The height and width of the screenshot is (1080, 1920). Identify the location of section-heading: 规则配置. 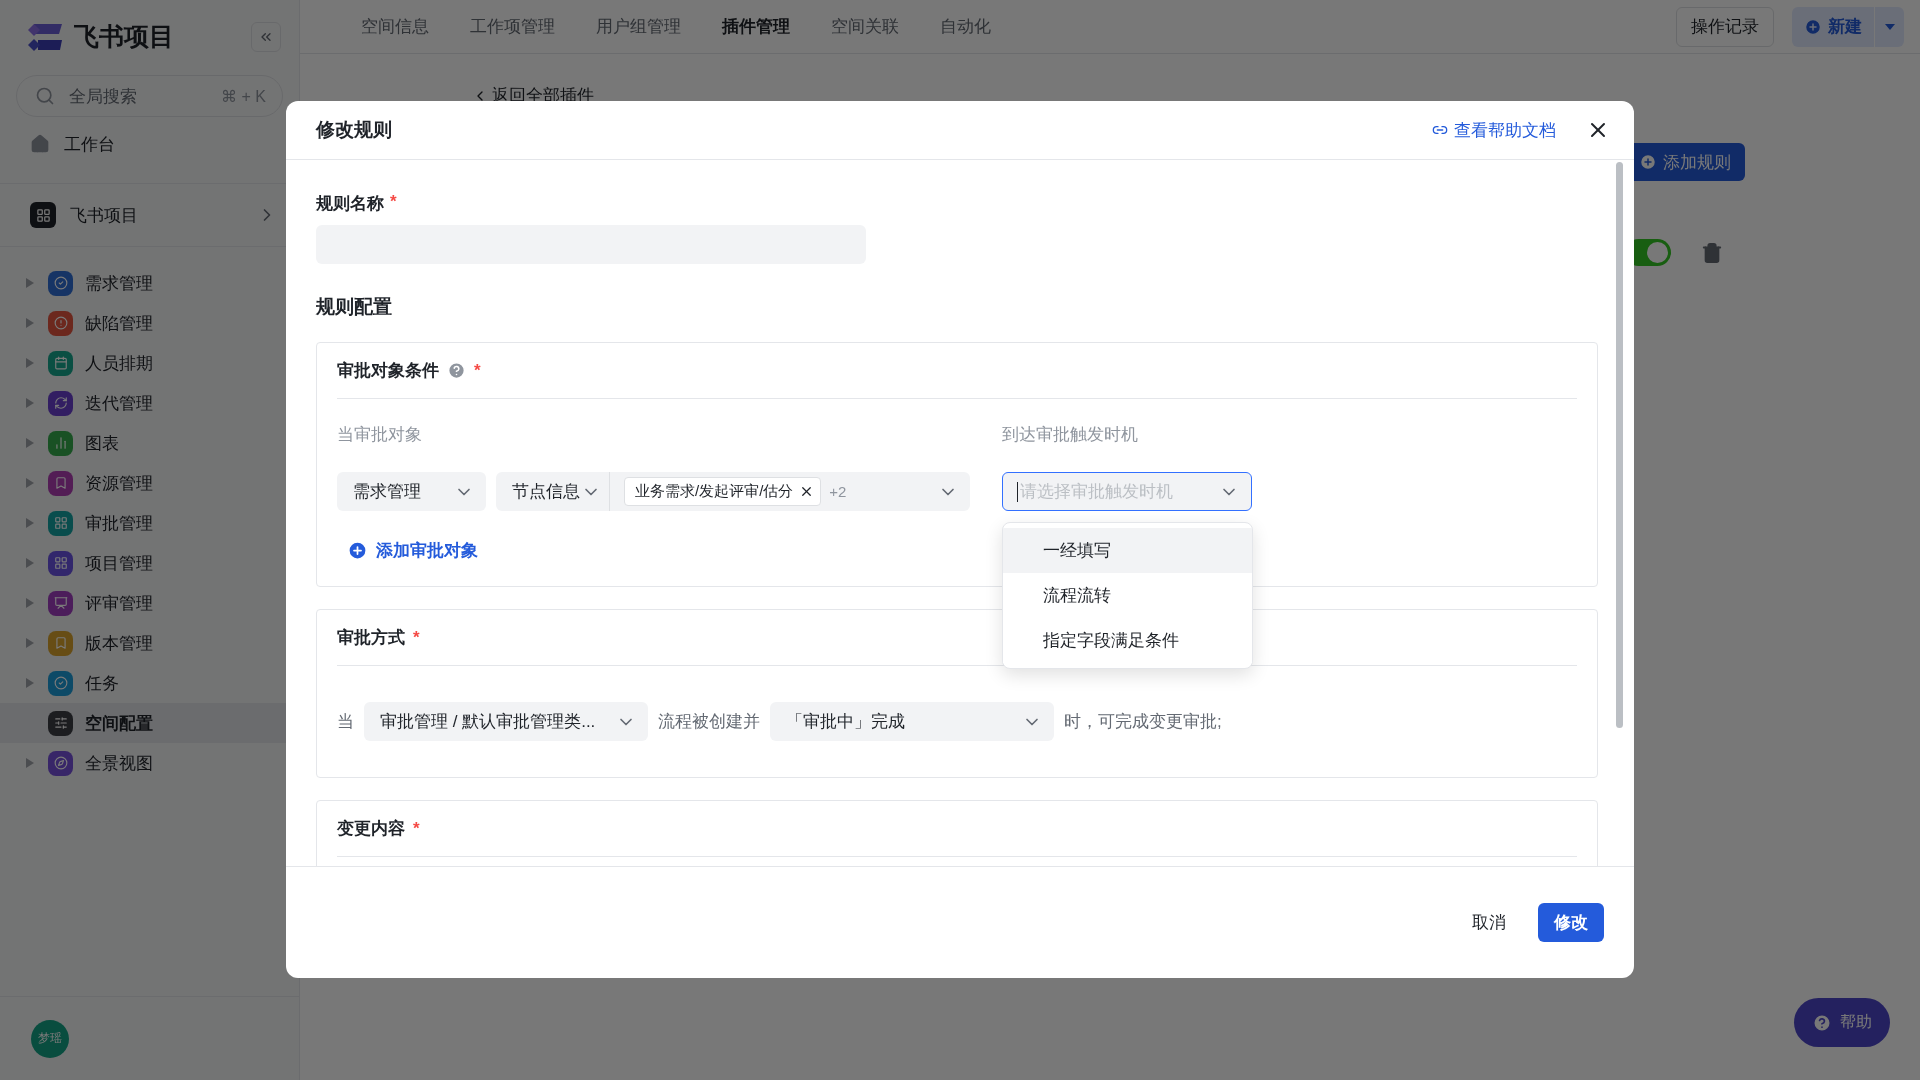
(354, 307).